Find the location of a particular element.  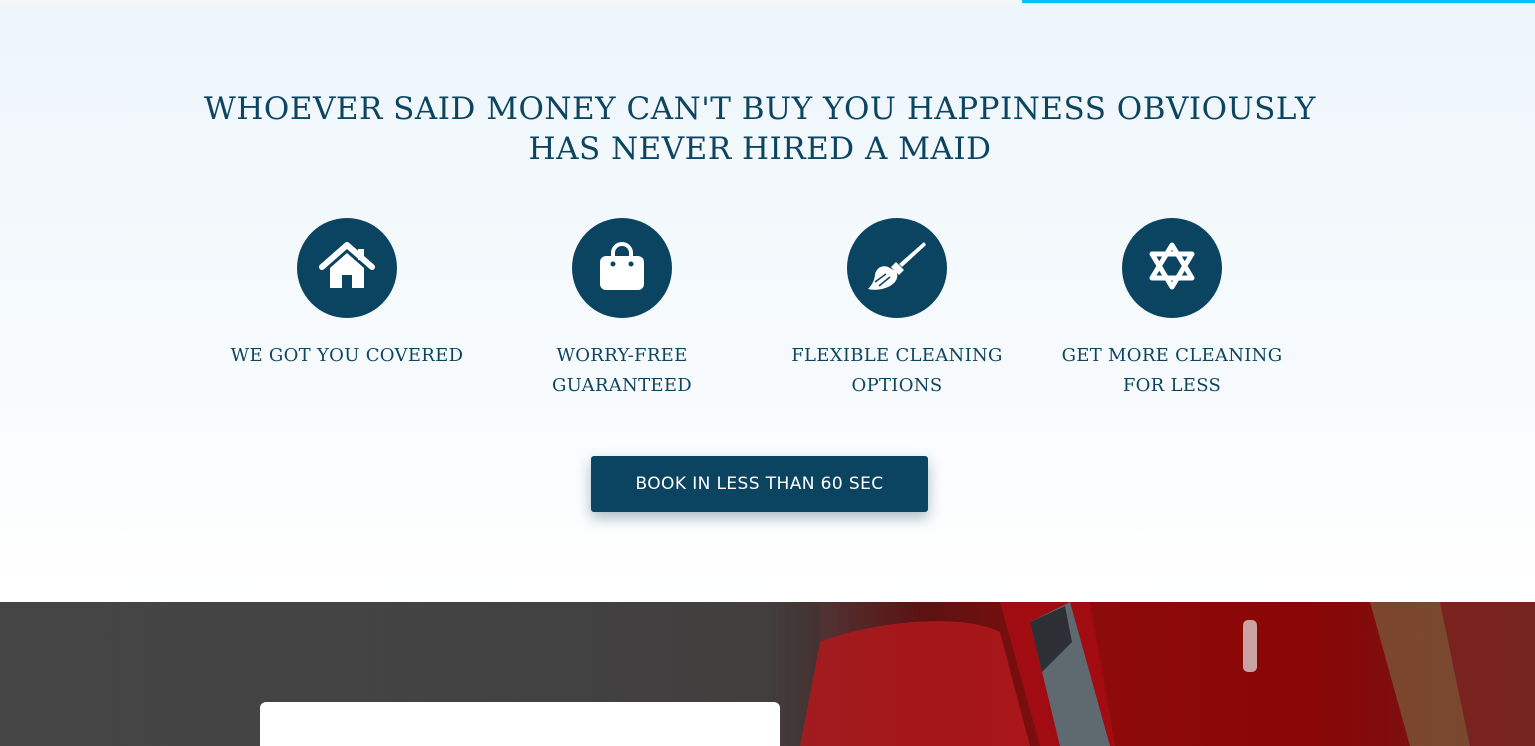

feature-guarantee: WORRY-FREE GUARANTEED is located at coordinates (622, 309).